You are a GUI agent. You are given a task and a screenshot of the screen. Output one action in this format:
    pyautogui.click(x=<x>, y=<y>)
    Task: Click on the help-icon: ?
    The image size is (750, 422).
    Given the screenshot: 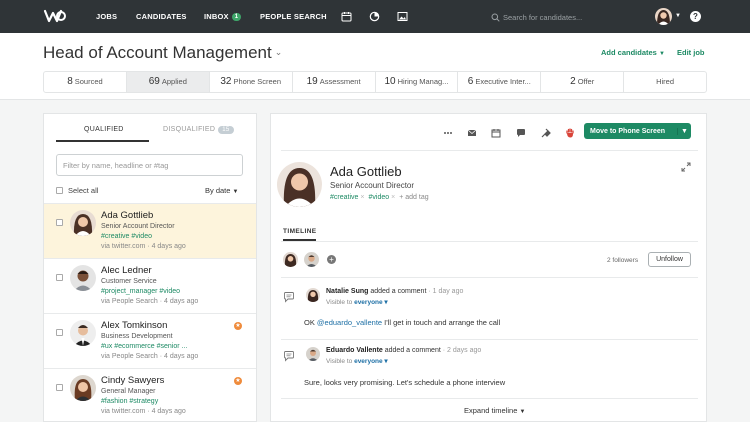 What is the action you would take?
    pyautogui.click(x=695, y=16)
    